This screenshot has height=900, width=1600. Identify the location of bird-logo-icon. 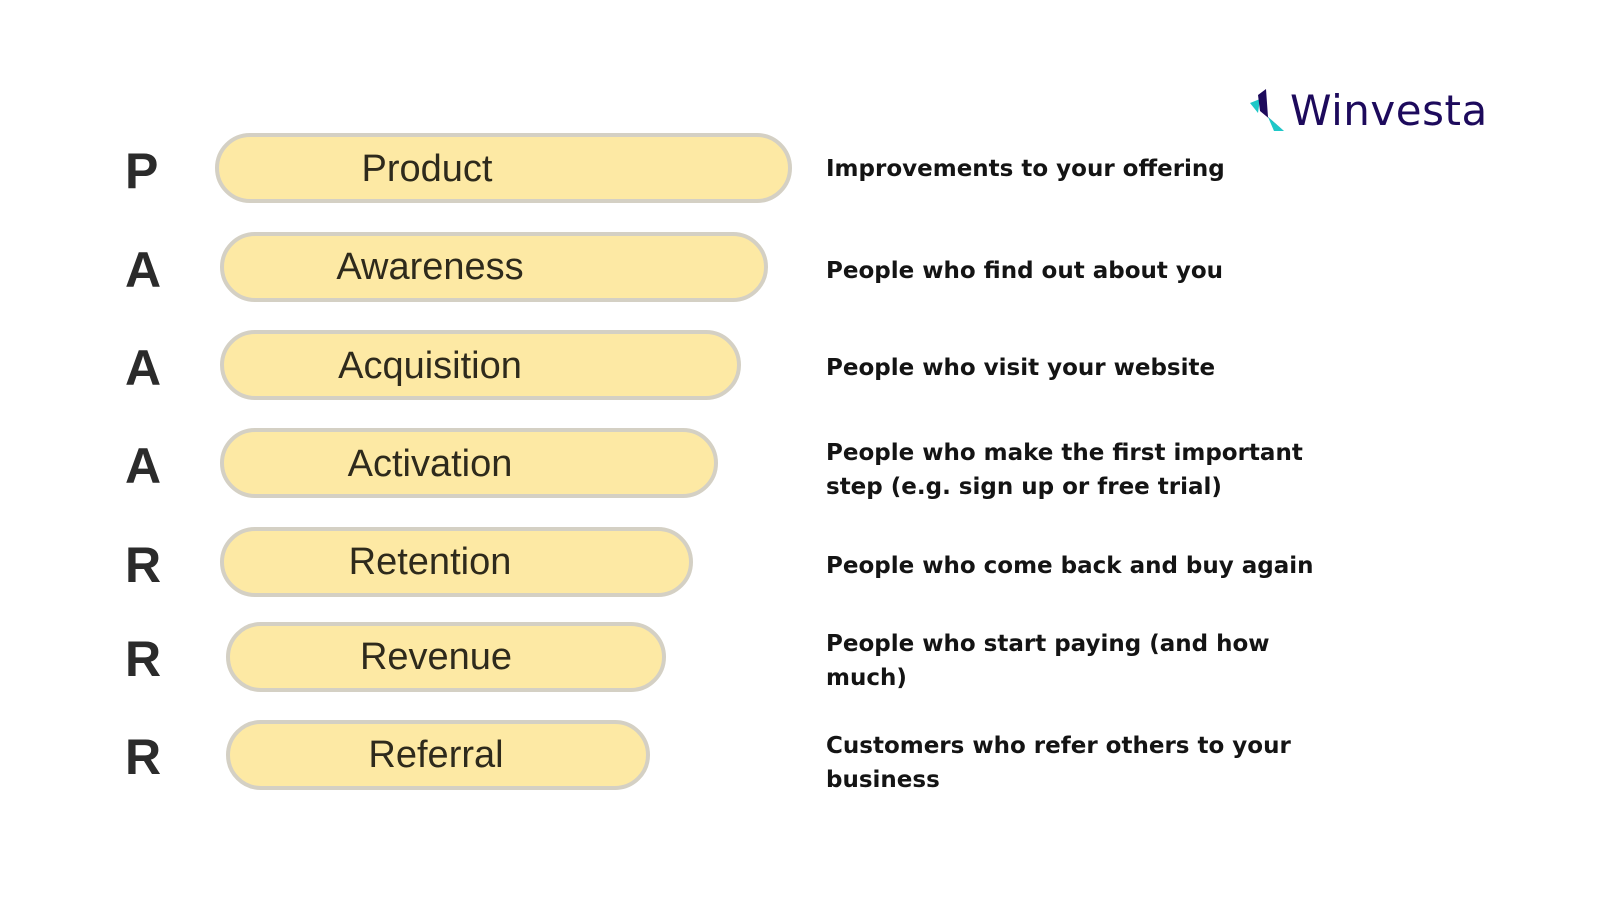
(1267, 109).